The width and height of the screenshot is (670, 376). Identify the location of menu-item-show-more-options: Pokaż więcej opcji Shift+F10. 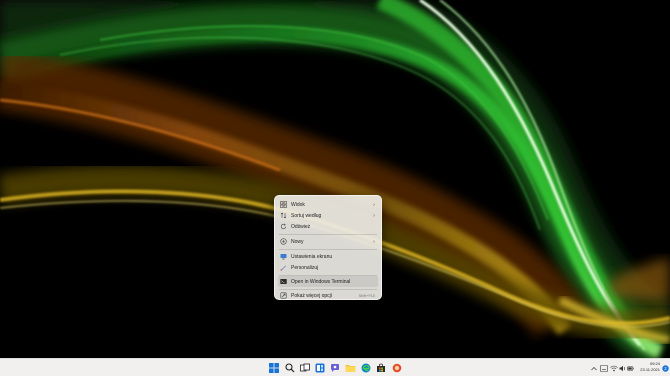
(328, 295).